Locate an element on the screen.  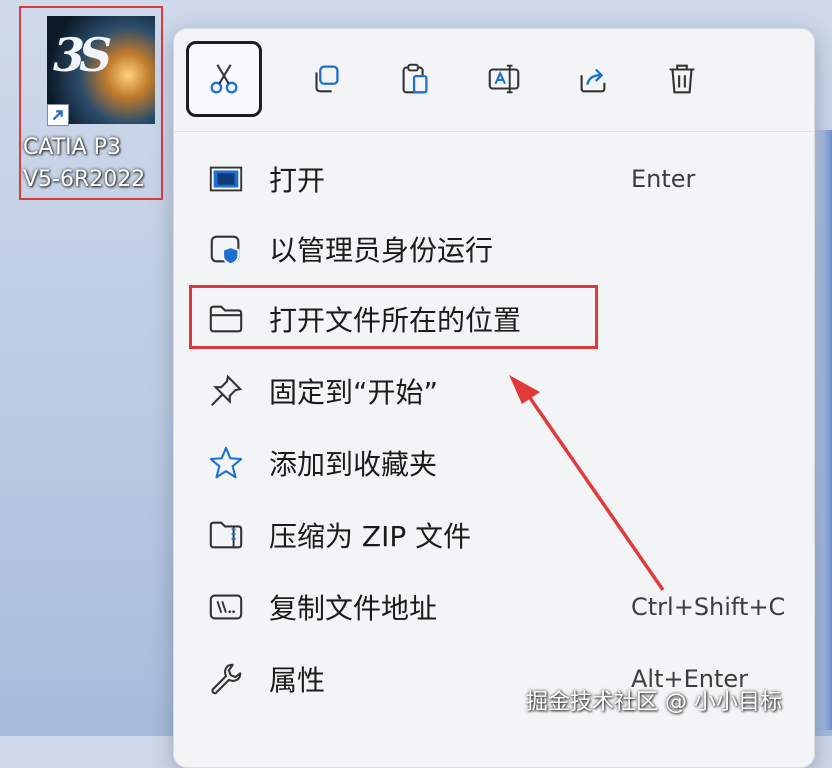
menu-item-shortcut: Ctrl+Shift+C is located at coordinates (708, 607).